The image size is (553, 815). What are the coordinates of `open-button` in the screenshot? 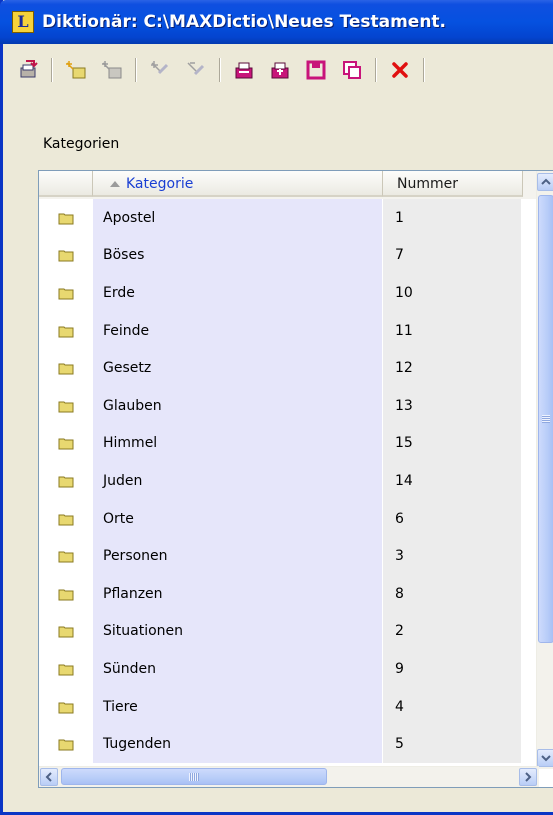 It's located at (244, 70).